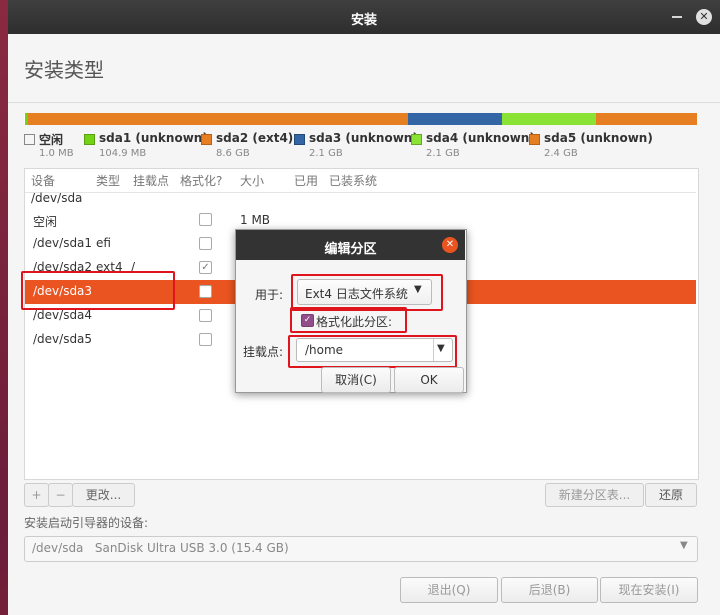 This screenshot has height=615, width=720. What do you see at coordinates (363, 138) in the screenshot?
I see `legend-name: sda3 (unknown)` at bounding box center [363, 138].